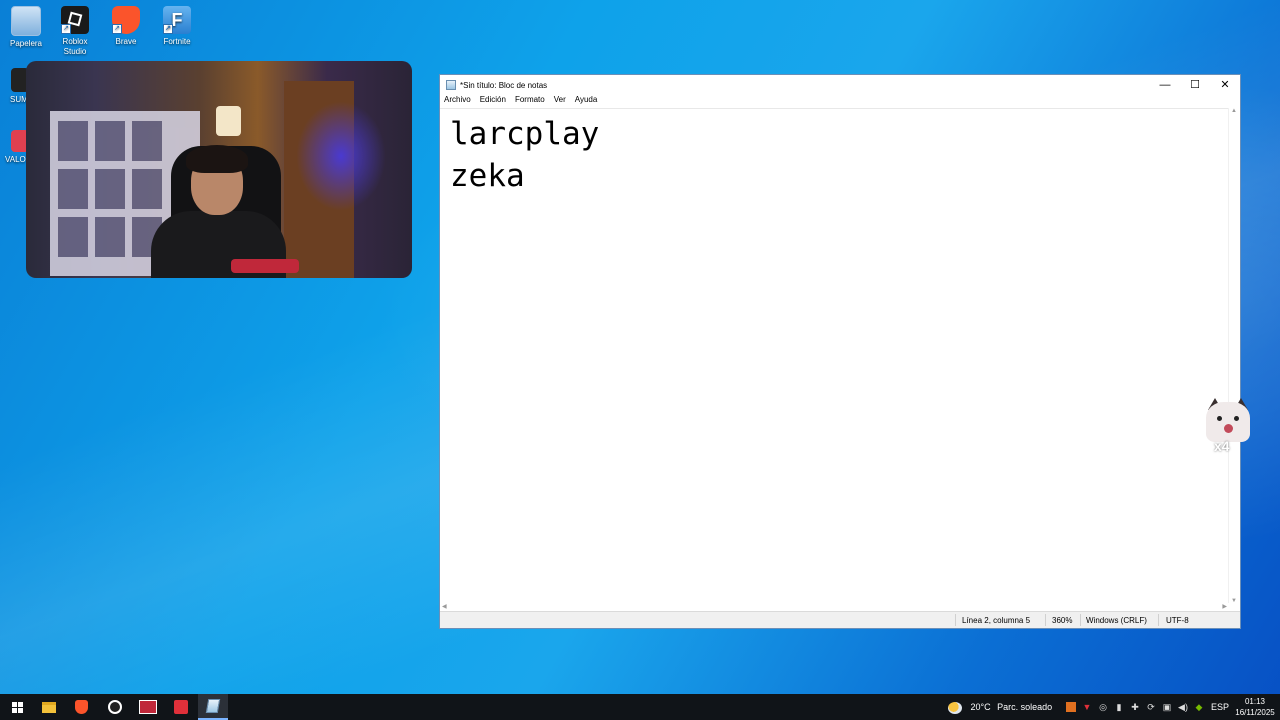 Image resolution: width=1280 pixels, height=720 pixels. I want to click on scroll-left-arrow-icon: ◀, so click(444, 606).